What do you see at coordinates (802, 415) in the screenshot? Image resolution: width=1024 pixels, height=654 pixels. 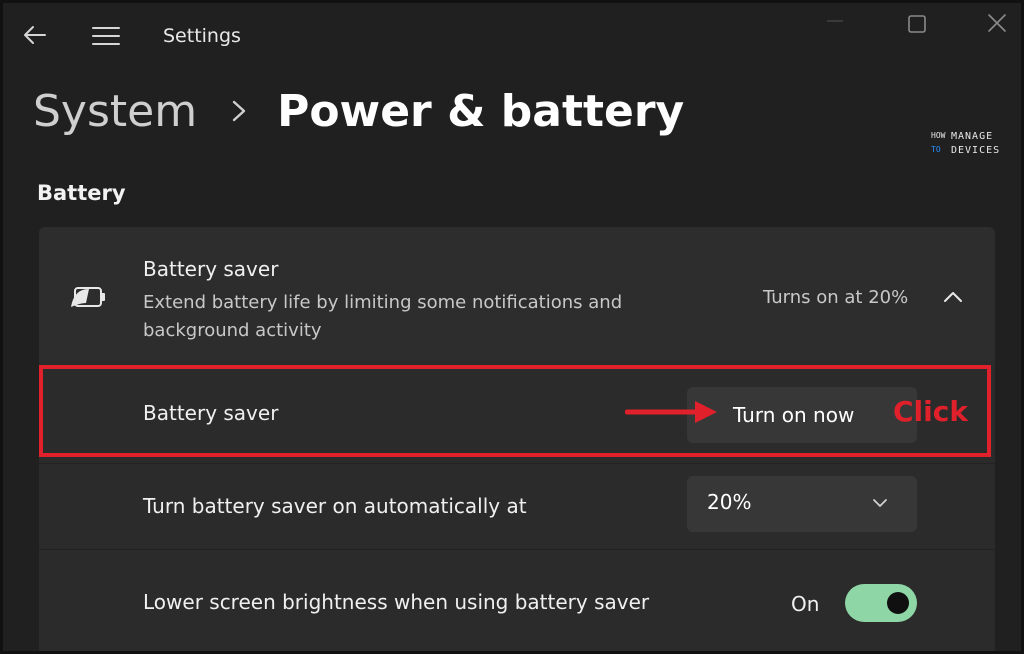 I see `turn-on-now-button: Turn on now` at bounding box center [802, 415].